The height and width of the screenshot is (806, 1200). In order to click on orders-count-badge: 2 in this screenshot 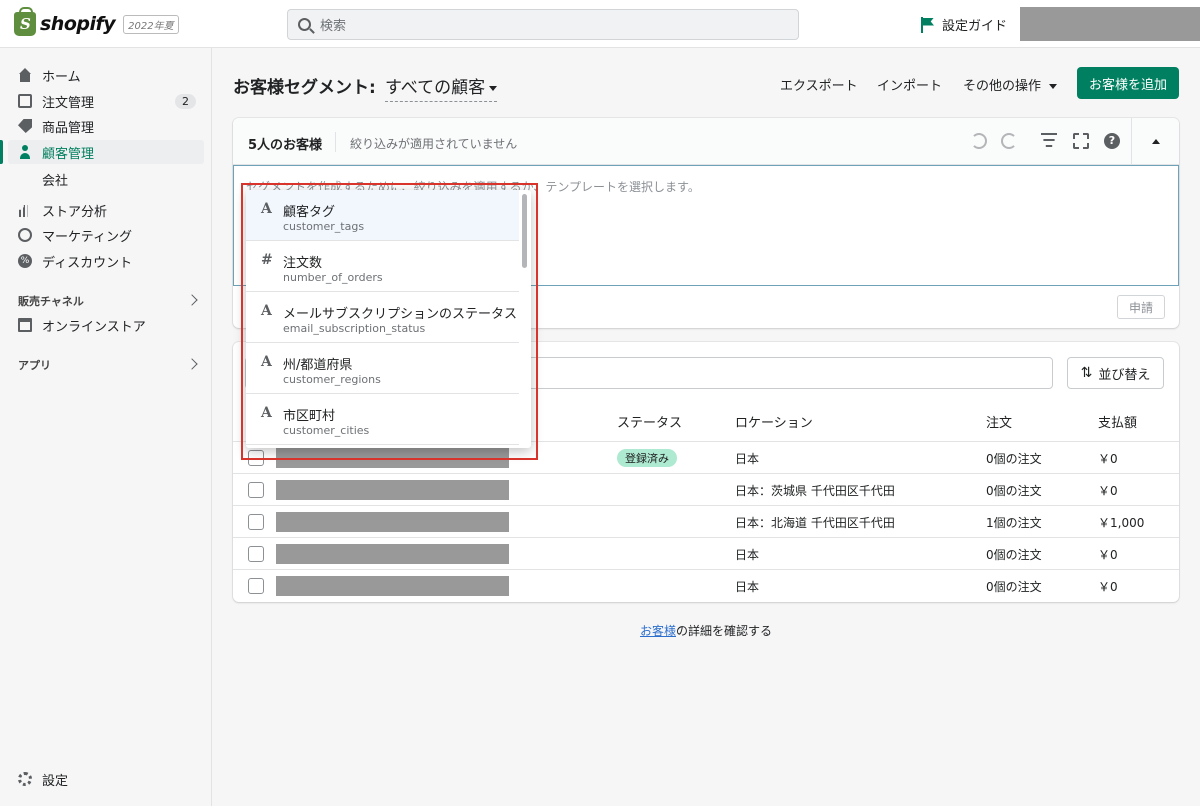, I will do `click(185, 101)`.